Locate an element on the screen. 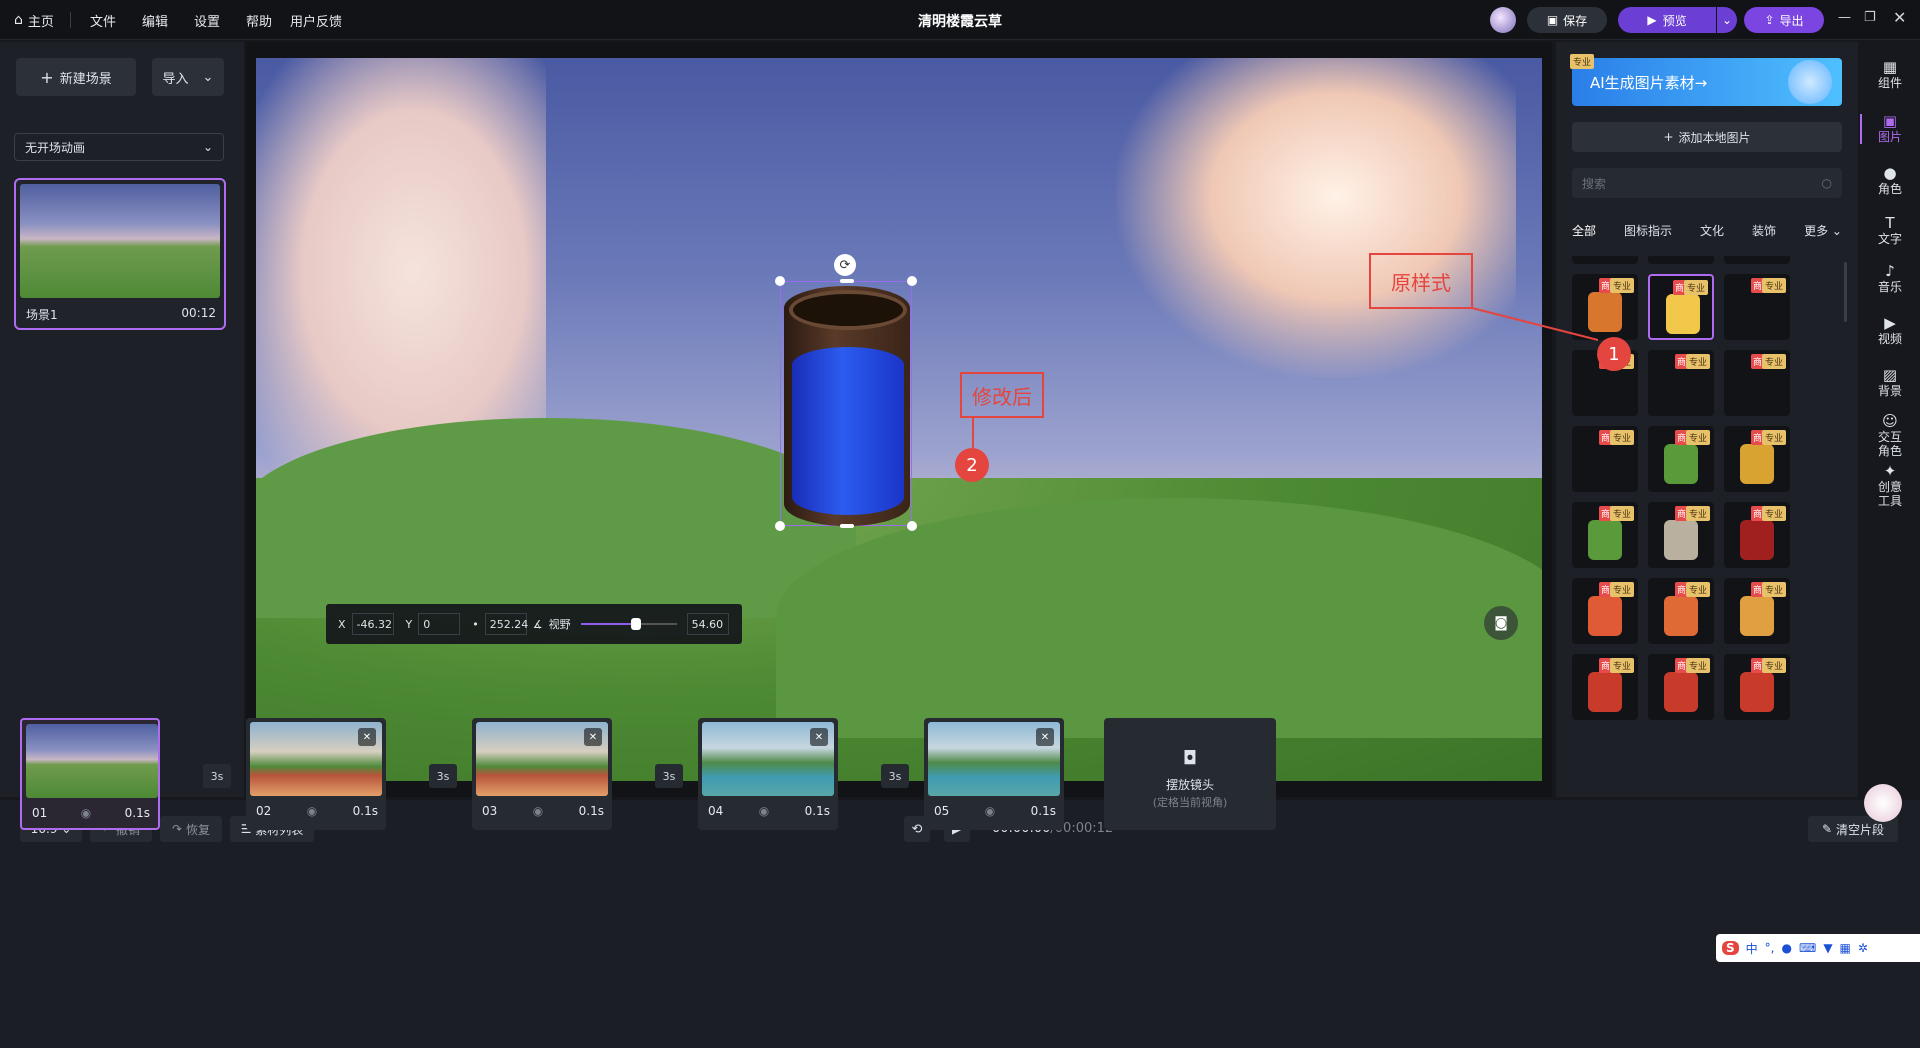 The height and width of the screenshot is (1048, 1920). sidebar-item-text: T 文字 is located at coordinates (1890, 230).